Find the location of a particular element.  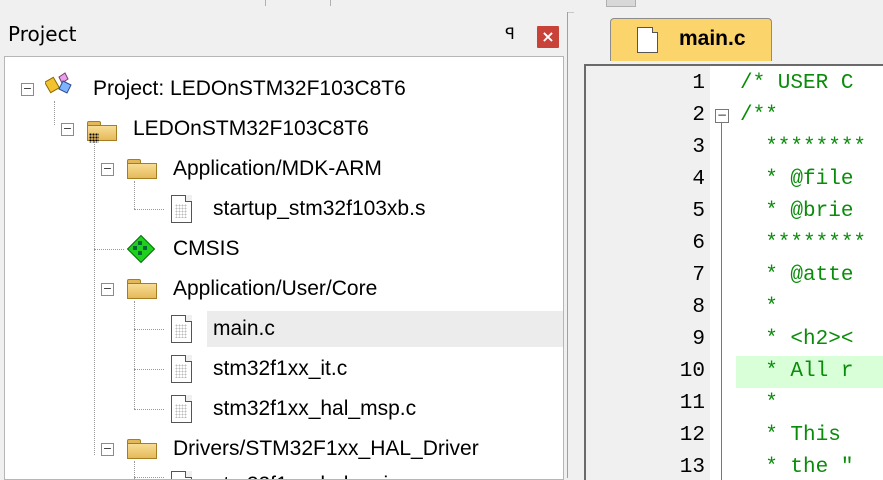

tree-item-label: main.c is located at coordinates (385, 329).